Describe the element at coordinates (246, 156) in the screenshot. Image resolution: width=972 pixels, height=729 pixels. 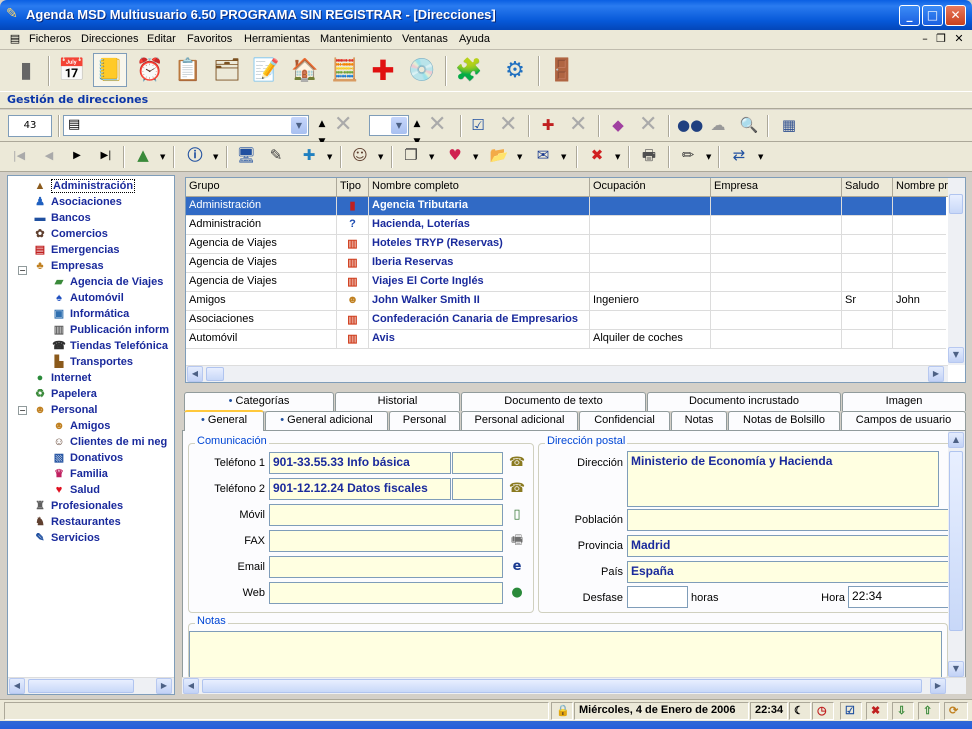
I see `monitor-icon: 🖥` at that location.